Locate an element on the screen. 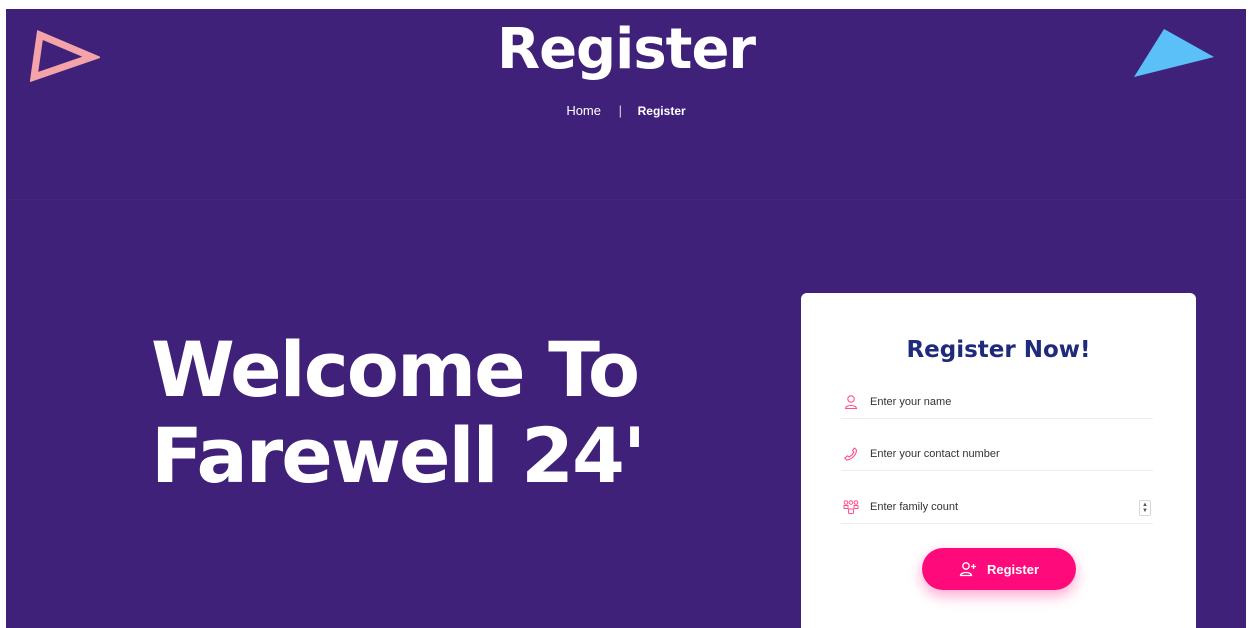  family-count-input is located at coordinates (995, 507).